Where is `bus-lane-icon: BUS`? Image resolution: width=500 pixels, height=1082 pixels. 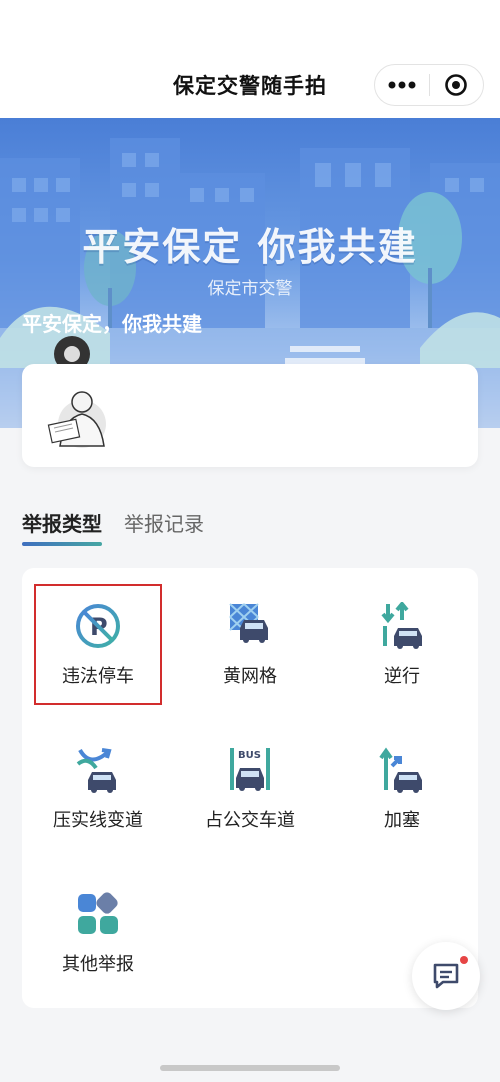 bus-lane-icon: BUS is located at coordinates (250, 769).